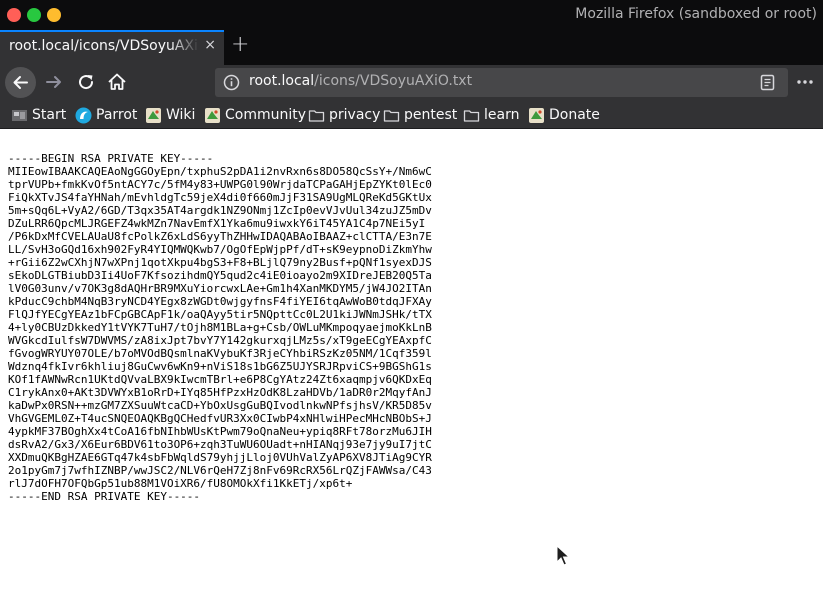 The width and height of the screenshot is (823, 597). I want to click on arrow-right-icon, so click(54, 82).